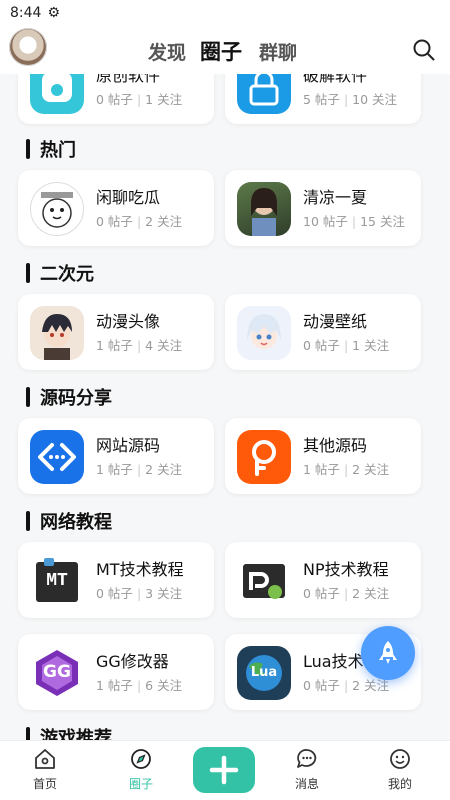 The height and width of the screenshot is (800, 450). I want to click on mt-logo-text: MT, so click(57, 581).